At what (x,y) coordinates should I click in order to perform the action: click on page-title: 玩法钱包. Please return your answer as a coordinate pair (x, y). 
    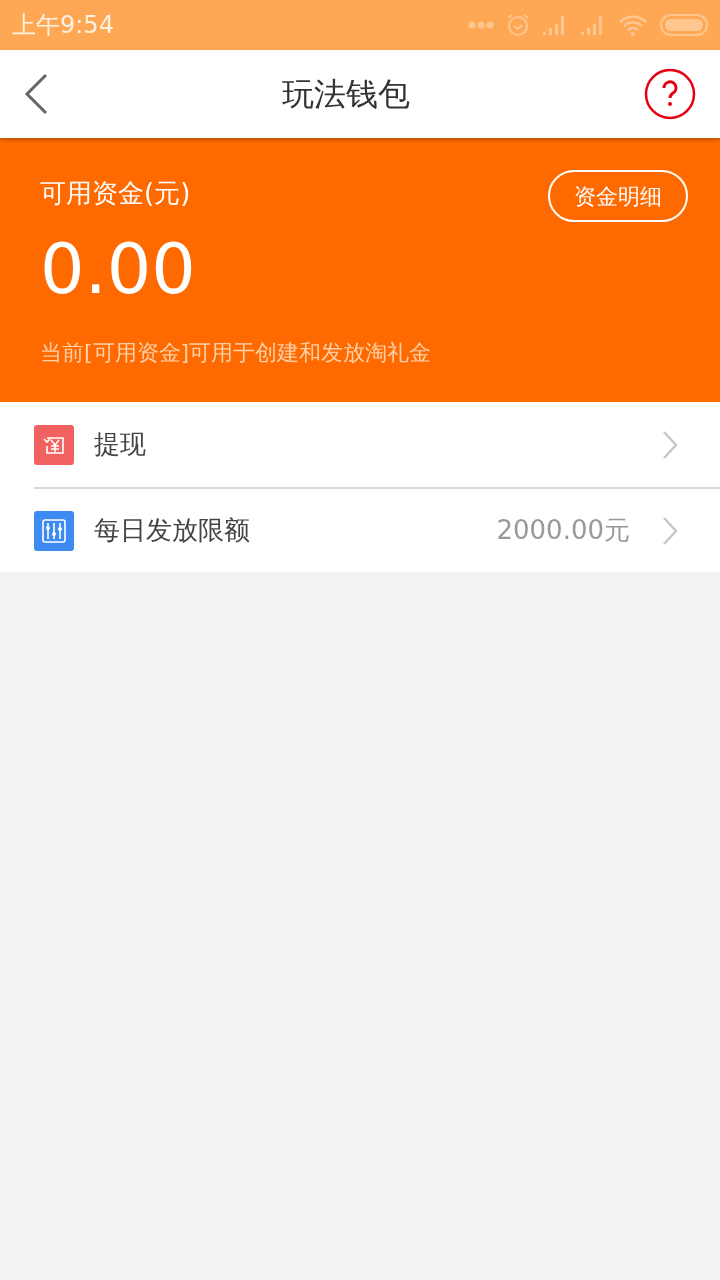
    Looking at the image, I should click on (346, 94).